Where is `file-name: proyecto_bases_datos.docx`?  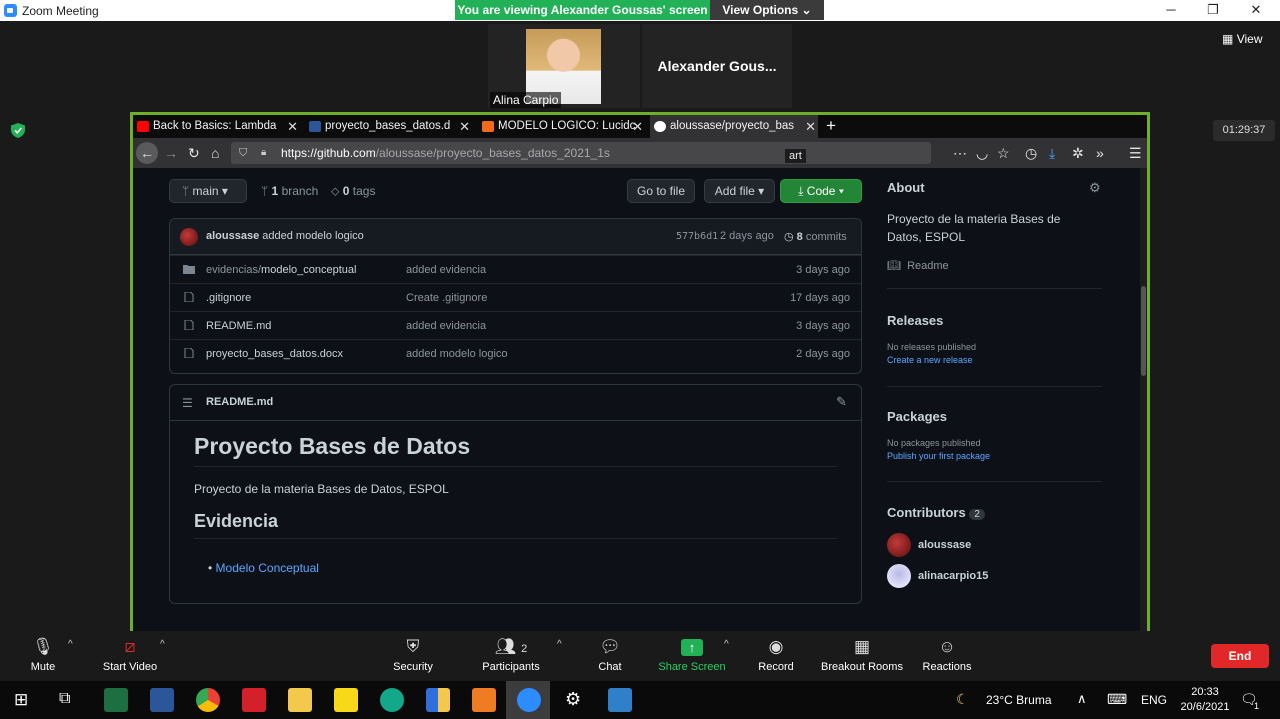
file-name: proyecto_bases_datos.docx is located at coordinates (274, 354).